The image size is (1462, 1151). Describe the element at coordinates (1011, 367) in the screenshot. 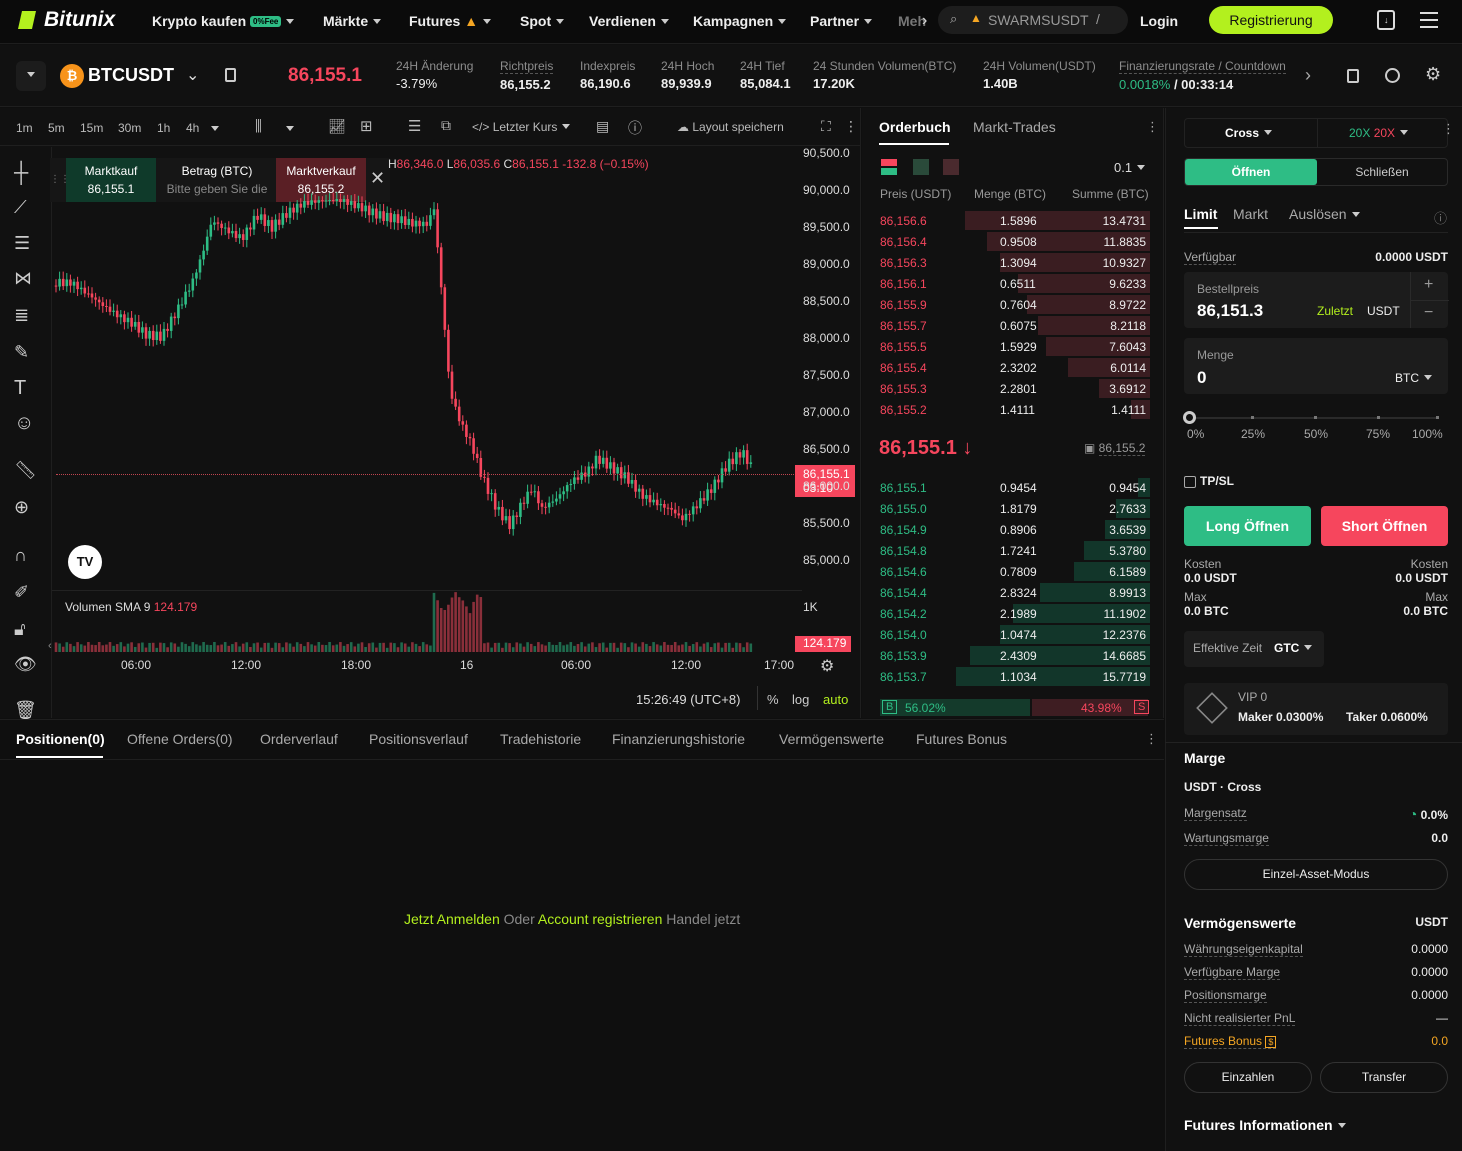

I see `ask-row: 86,155.4 2.3202 6.0114` at that location.